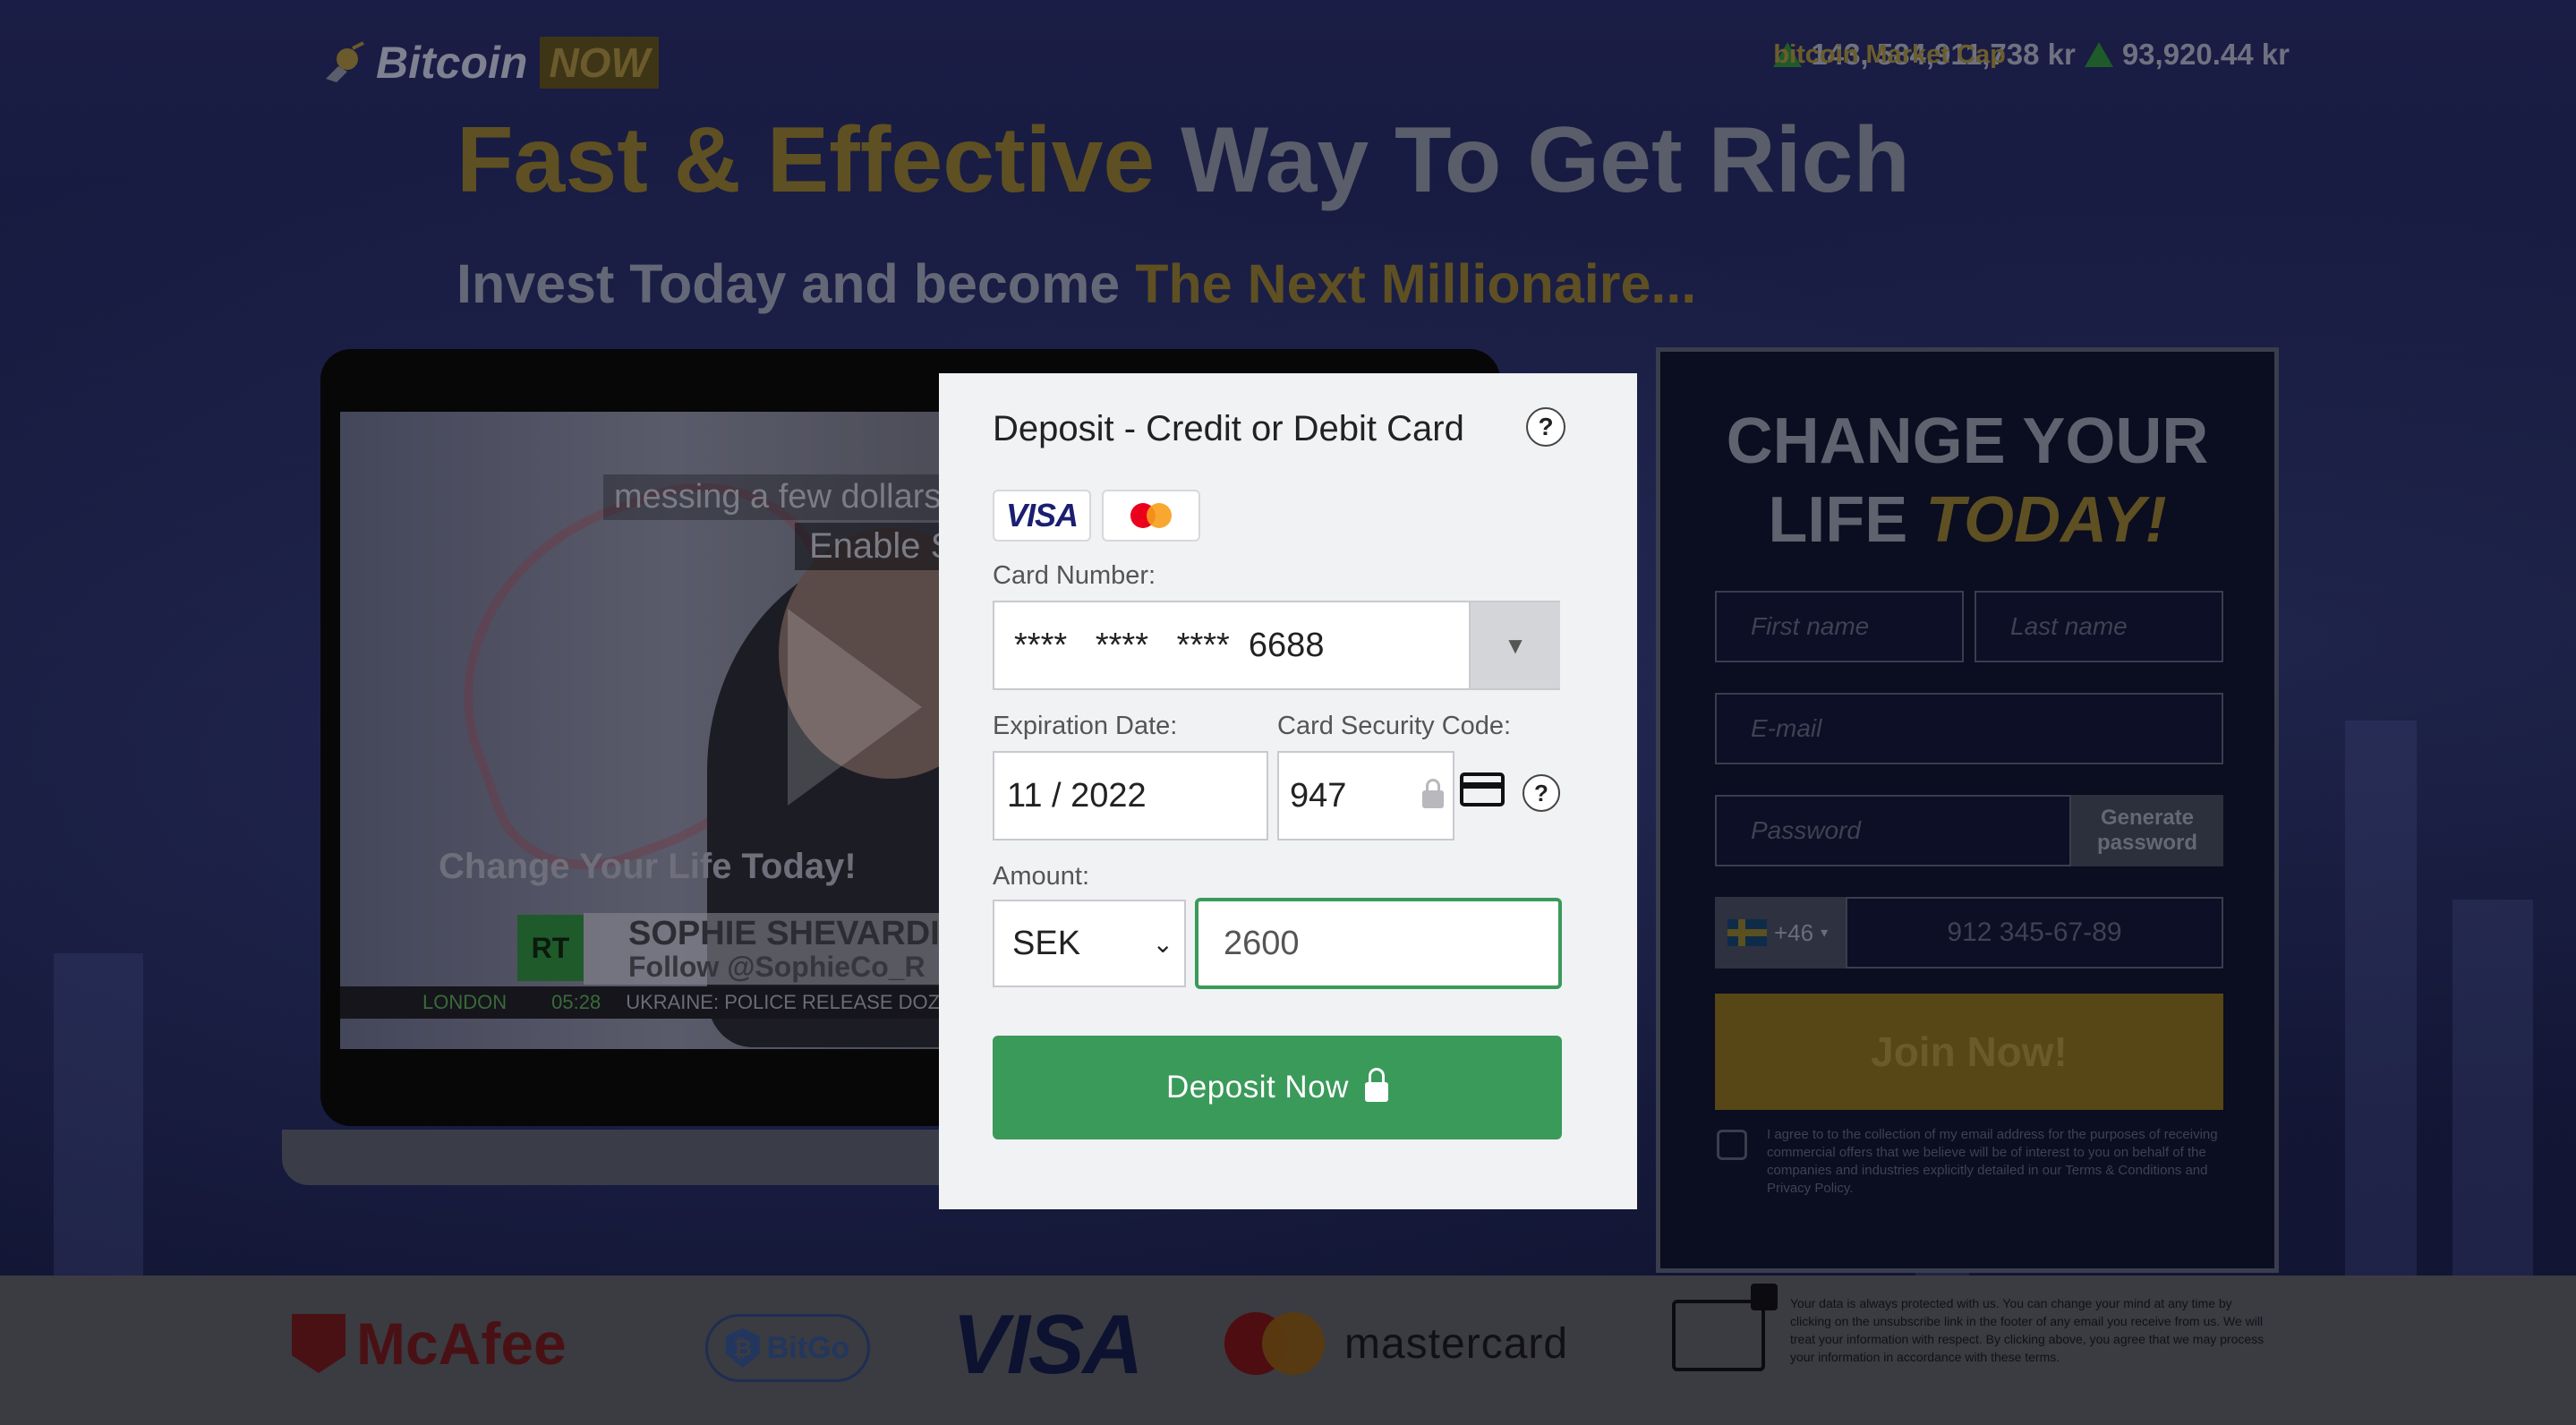  I want to click on security-help-icon: ?, so click(1541, 793).